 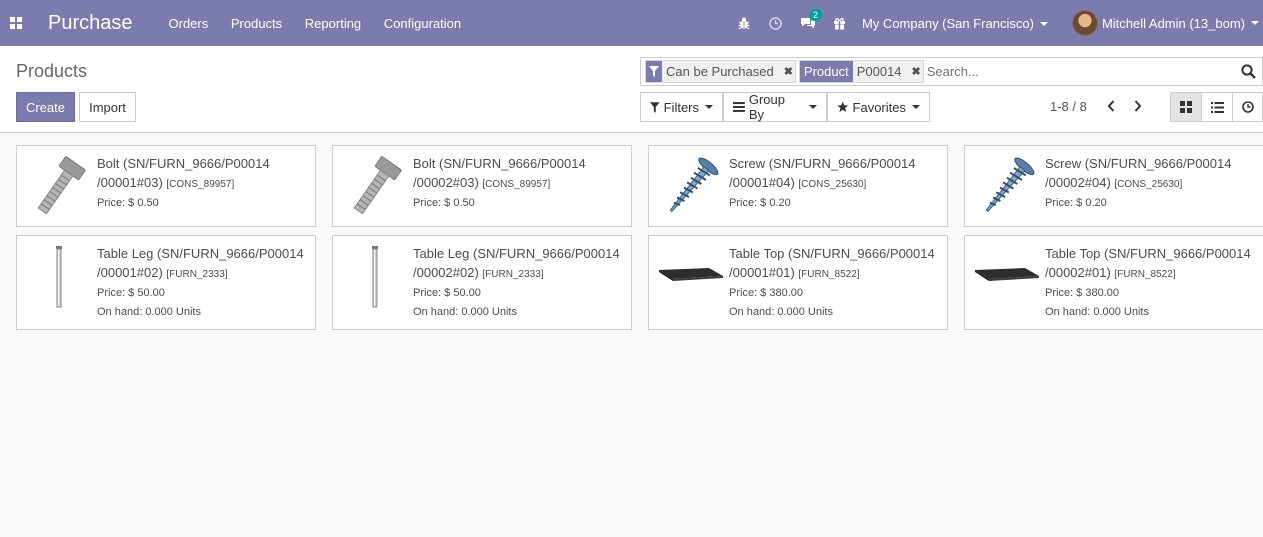 I want to click on pager-previous-icon, so click(x=1111, y=106).